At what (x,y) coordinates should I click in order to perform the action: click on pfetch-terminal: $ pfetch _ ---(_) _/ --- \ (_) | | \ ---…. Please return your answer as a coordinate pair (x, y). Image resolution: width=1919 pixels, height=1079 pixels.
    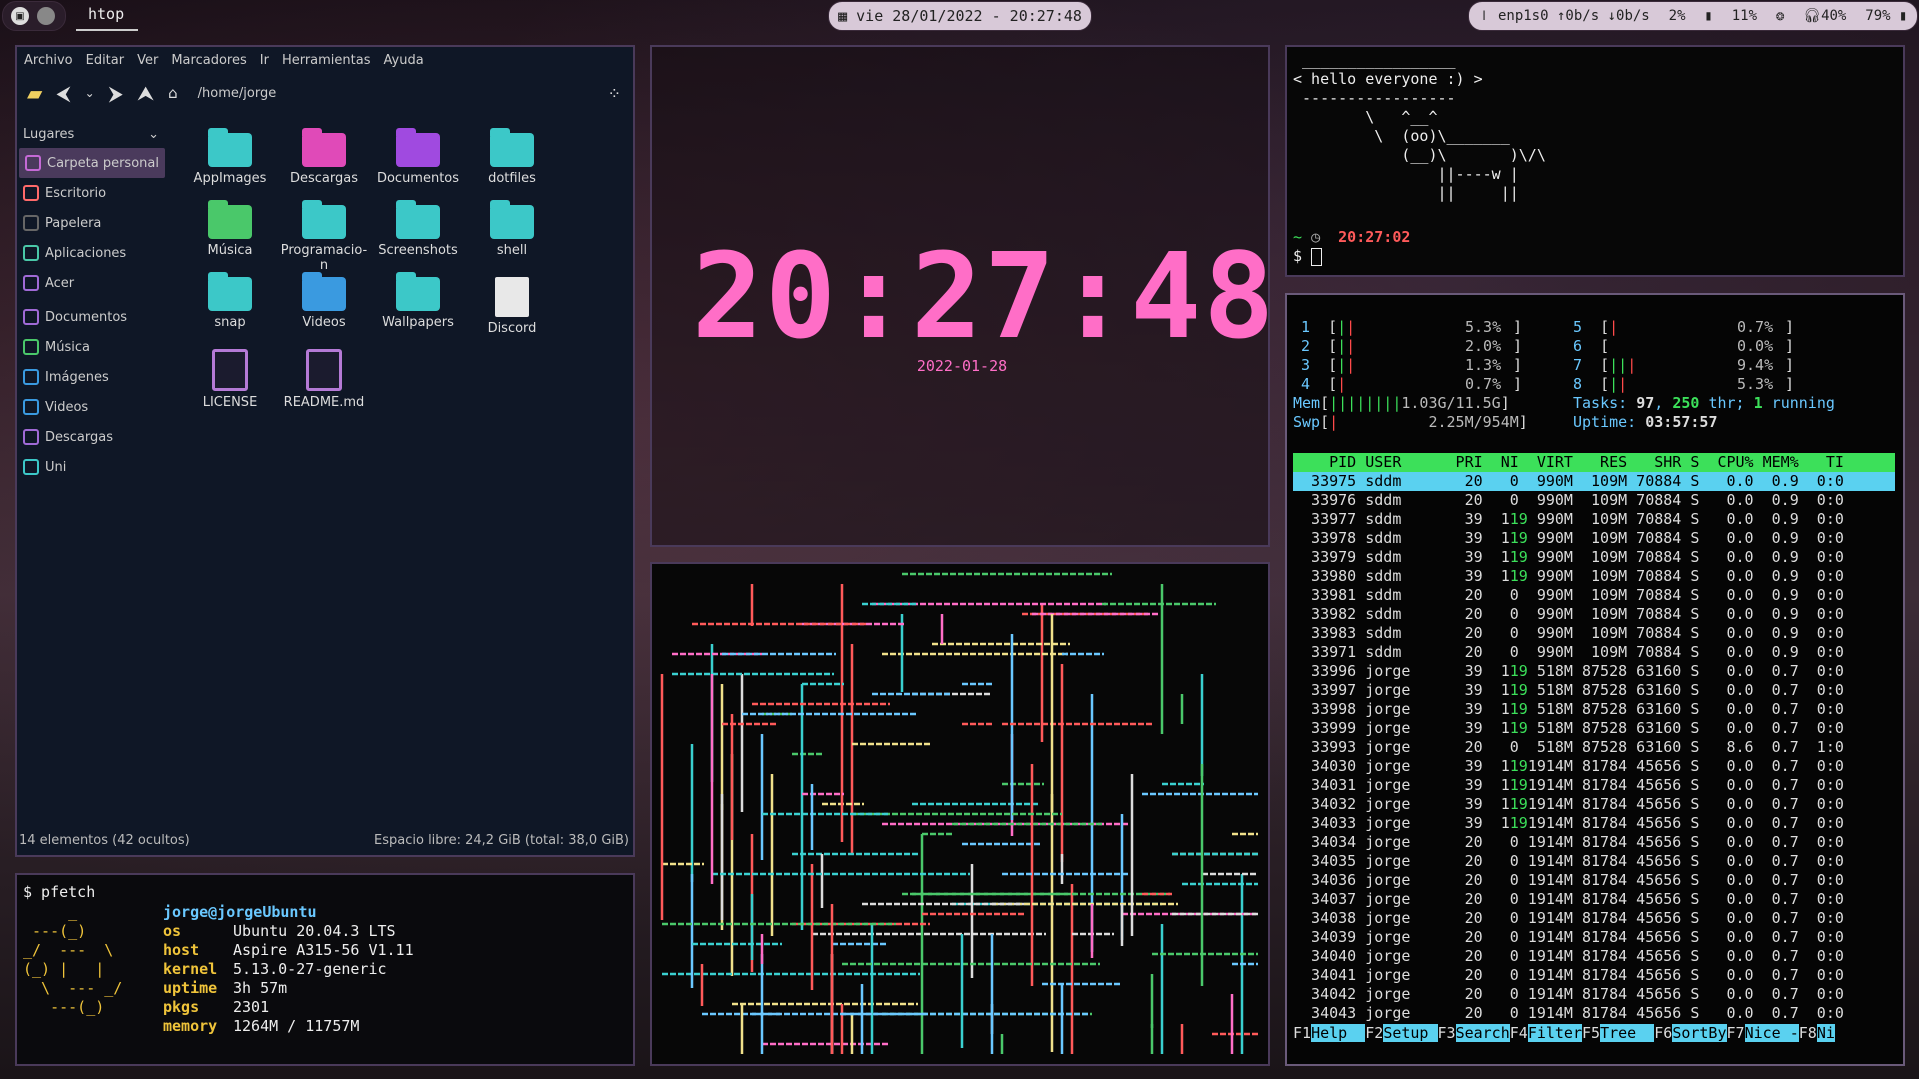
    Looking at the image, I should click on (325, 969).